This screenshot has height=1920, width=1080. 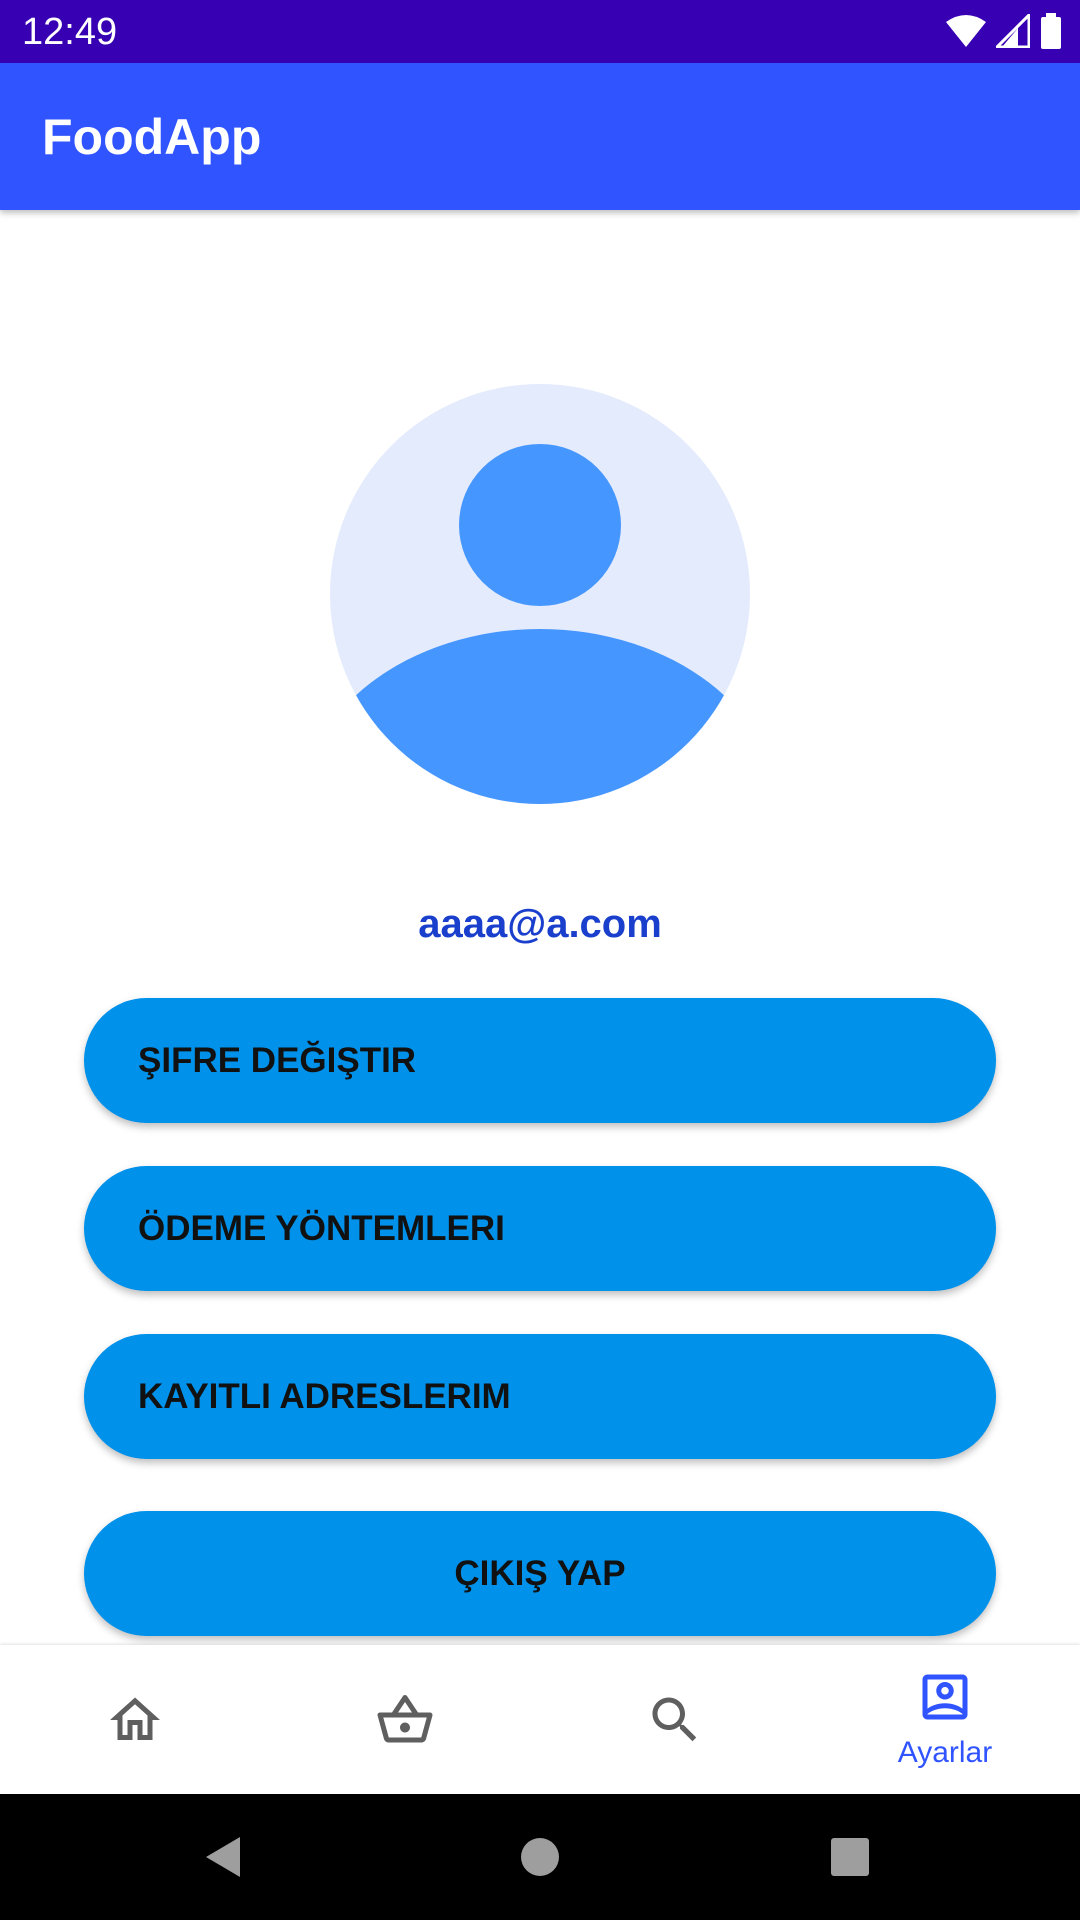 I want to click on home-circle-icon, so click(x=540, y=1857).